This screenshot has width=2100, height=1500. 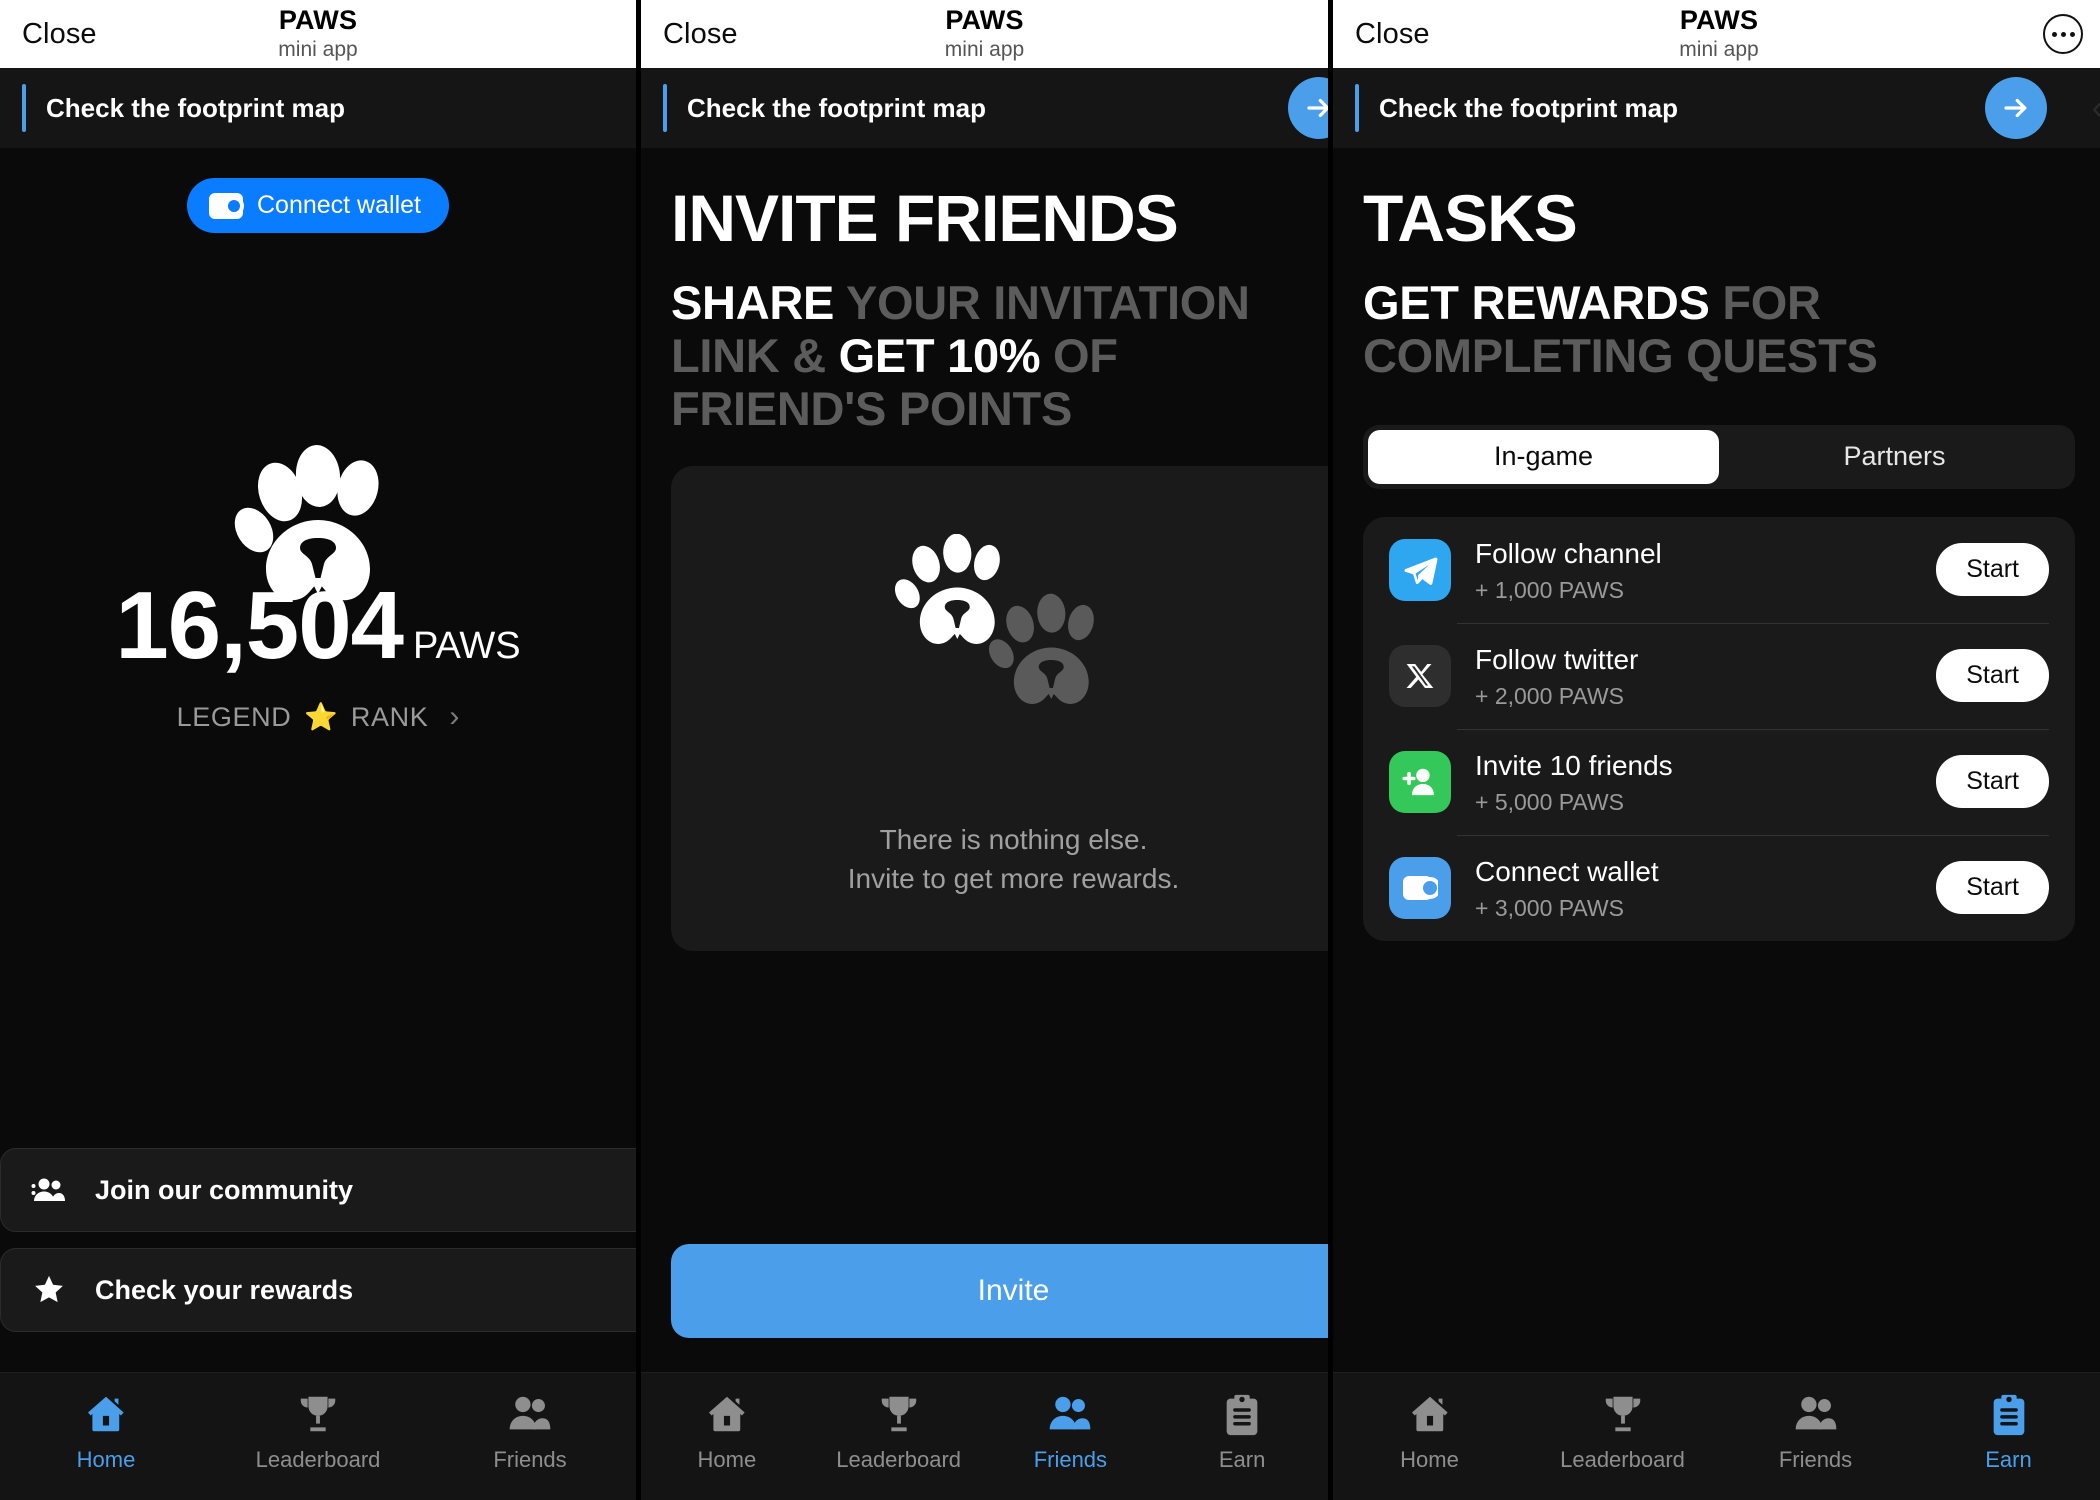 I want to click on telegram-icon, so click(x=1420, y=569).